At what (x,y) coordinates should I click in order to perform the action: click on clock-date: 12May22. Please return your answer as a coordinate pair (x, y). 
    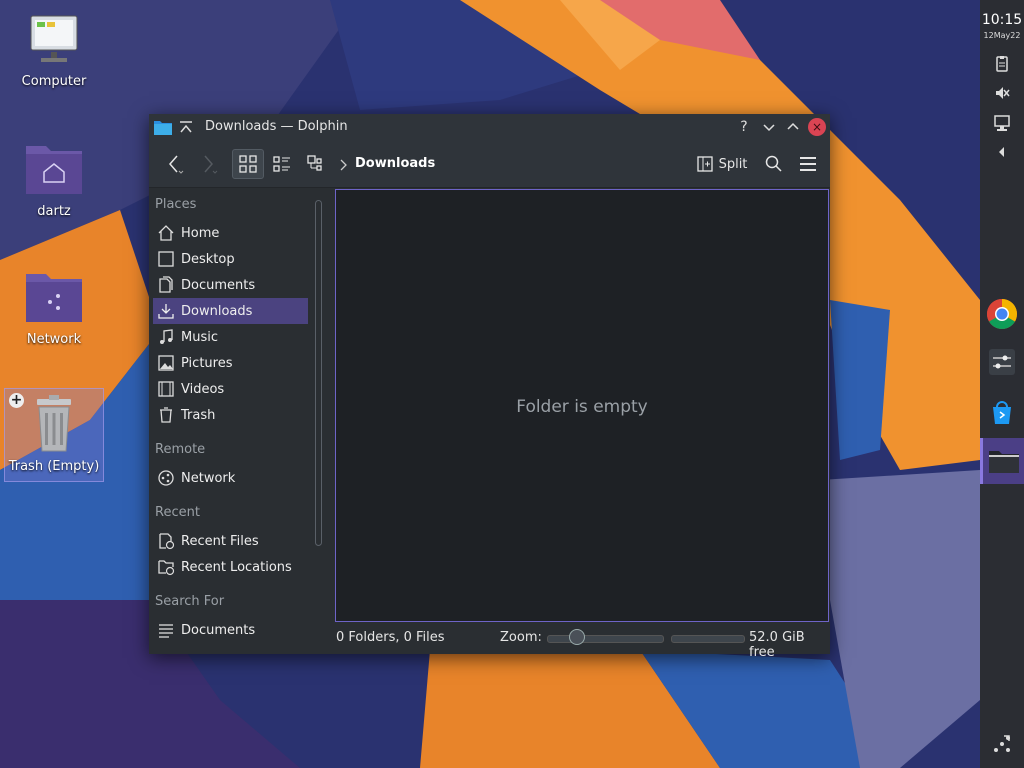
    Looking at the image, I should click on (1002, 35).